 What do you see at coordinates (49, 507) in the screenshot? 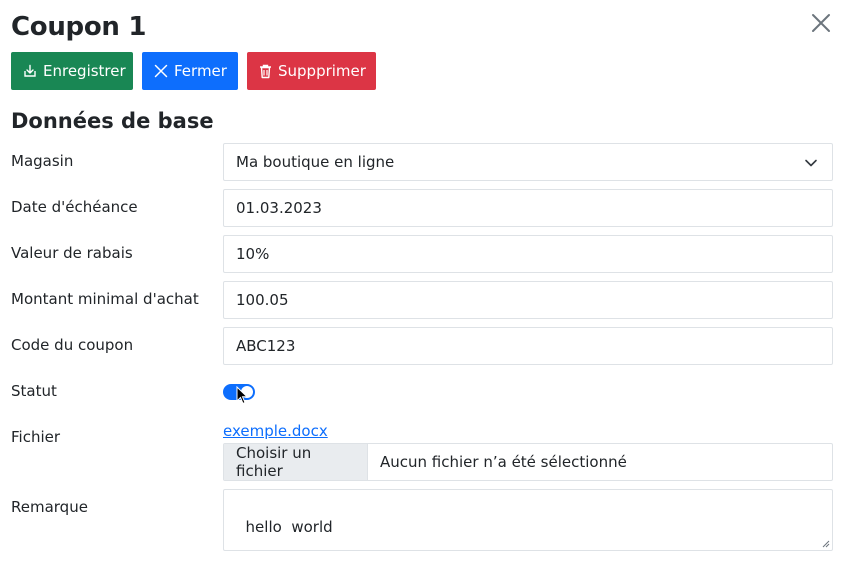
I see `remark-label: Remarque` at bounding box center [49, 507].